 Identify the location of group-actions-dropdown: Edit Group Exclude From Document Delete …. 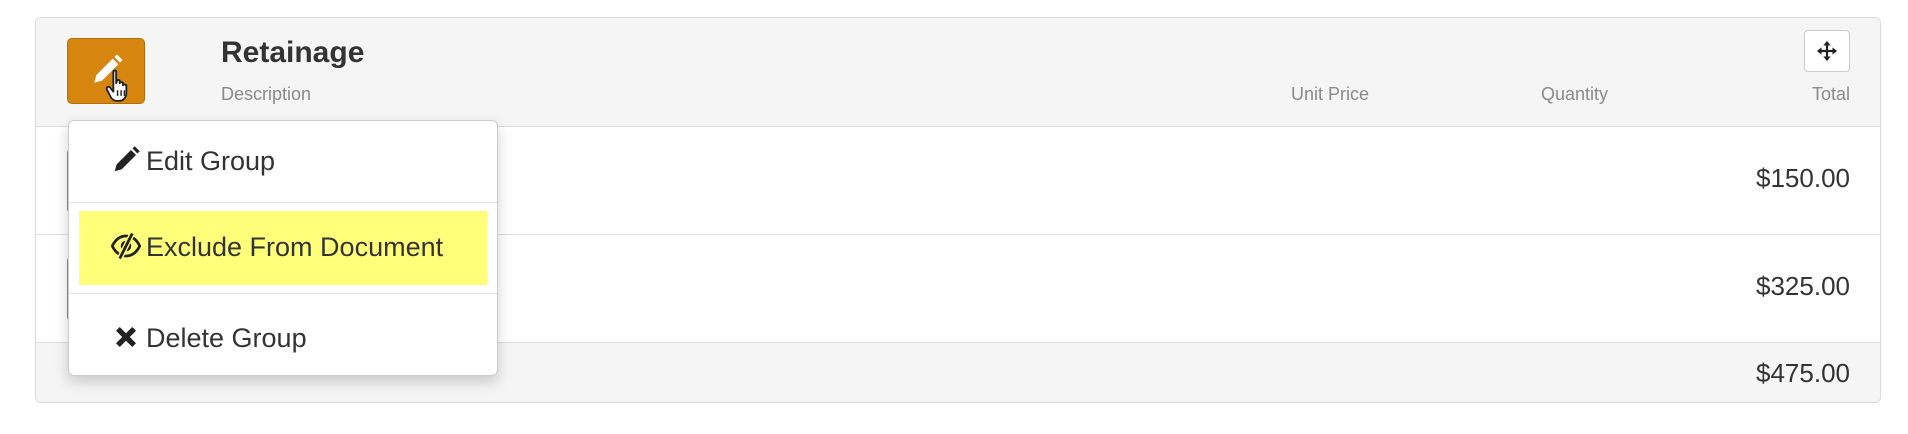
(283, 248).